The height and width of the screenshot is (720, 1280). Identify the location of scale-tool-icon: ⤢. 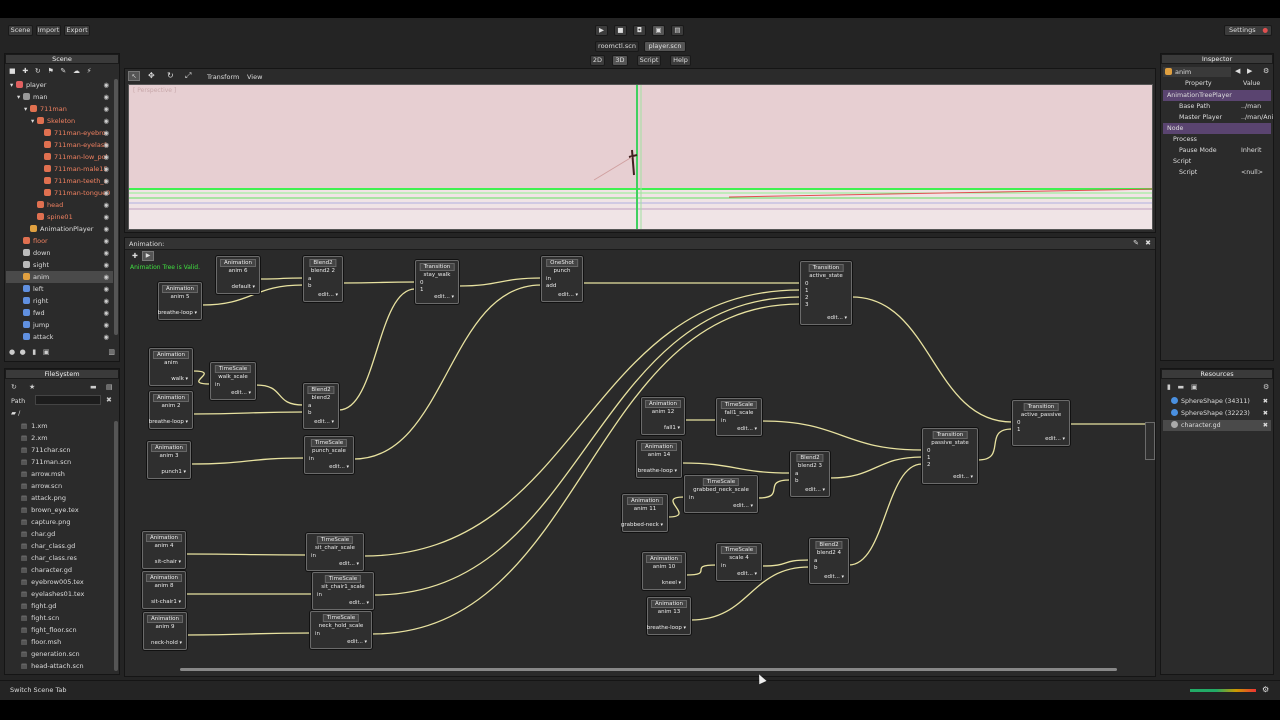
(188, 76).